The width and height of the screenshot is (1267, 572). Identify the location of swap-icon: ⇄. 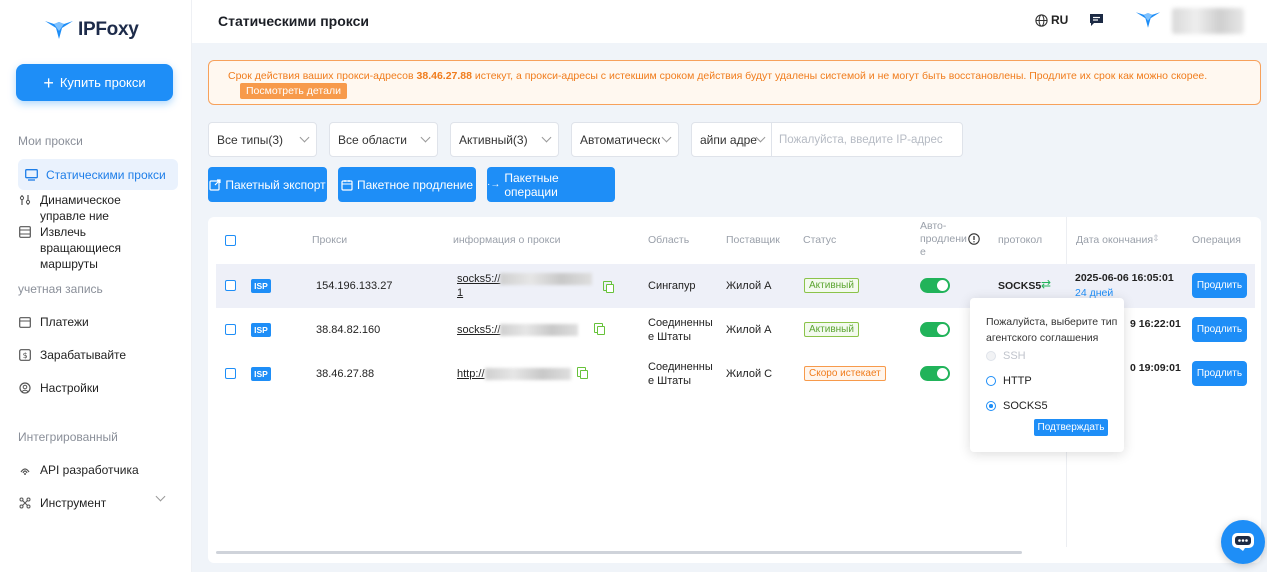
(1046, 284).